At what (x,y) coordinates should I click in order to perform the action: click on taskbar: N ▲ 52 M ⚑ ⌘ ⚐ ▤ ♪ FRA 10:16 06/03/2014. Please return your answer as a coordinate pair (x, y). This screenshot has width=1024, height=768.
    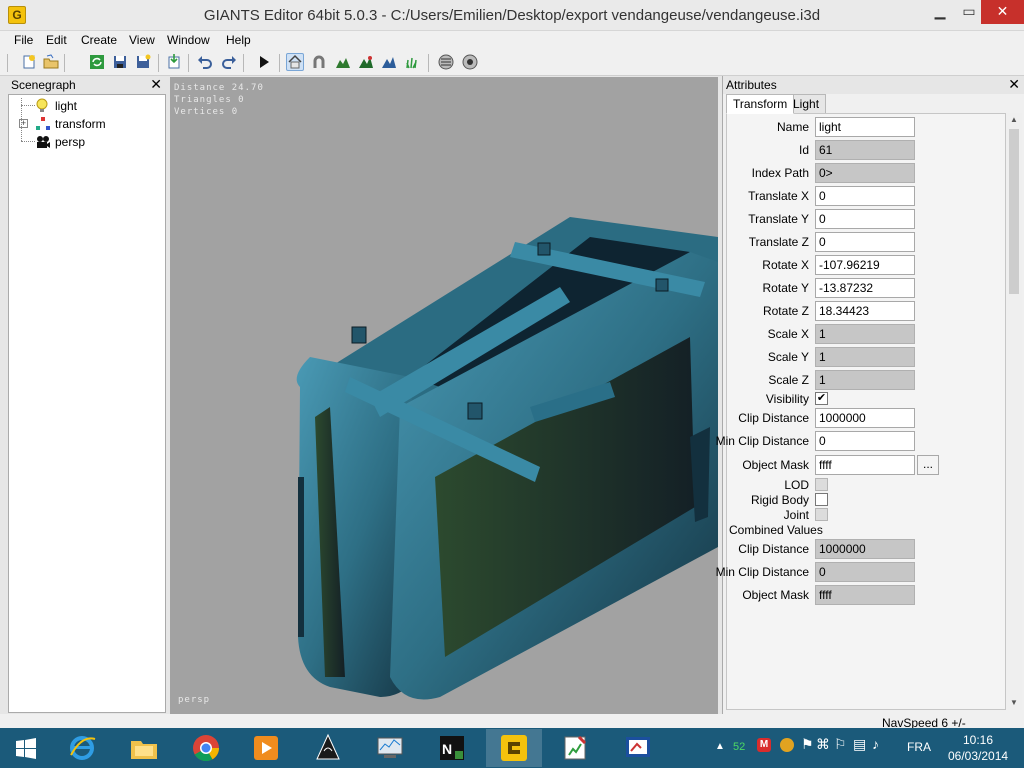
    Looking at the image, I should click on (512, 748).